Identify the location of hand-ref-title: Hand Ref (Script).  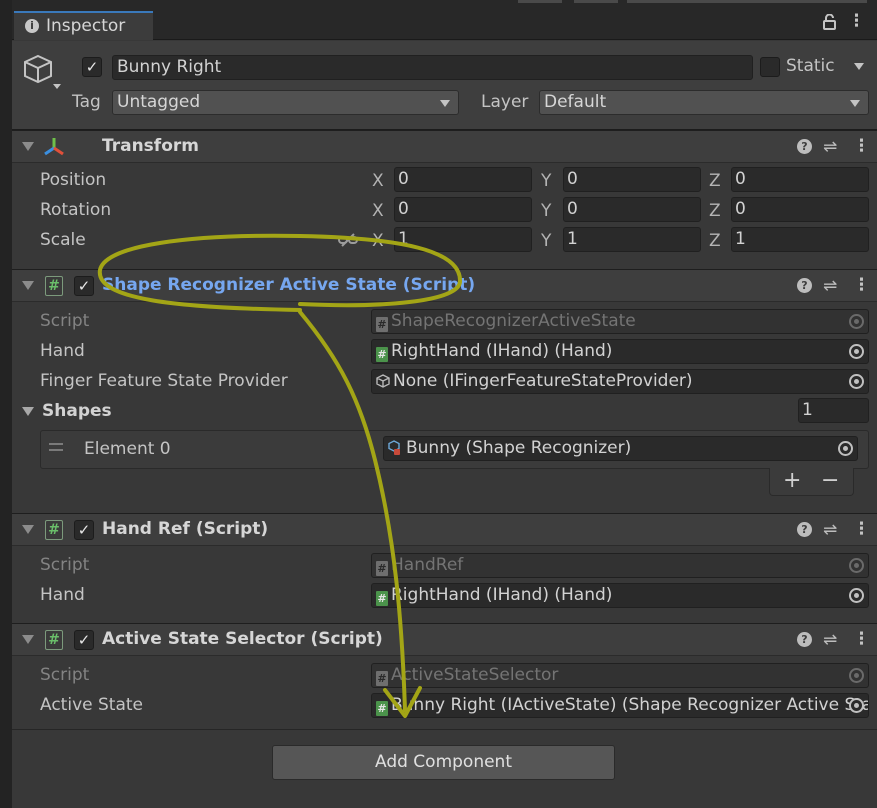
(185, 529).